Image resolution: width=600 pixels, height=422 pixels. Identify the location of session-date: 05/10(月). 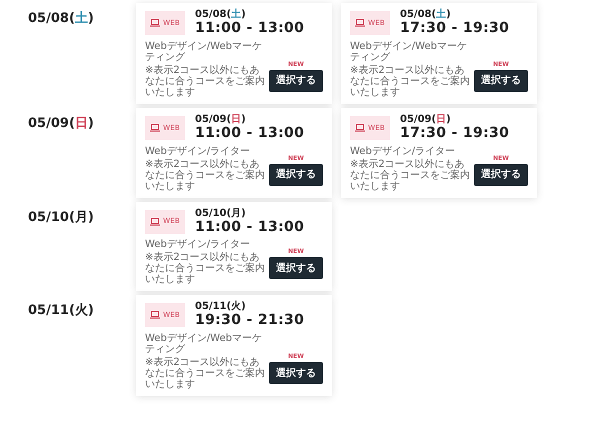
(221, 213).